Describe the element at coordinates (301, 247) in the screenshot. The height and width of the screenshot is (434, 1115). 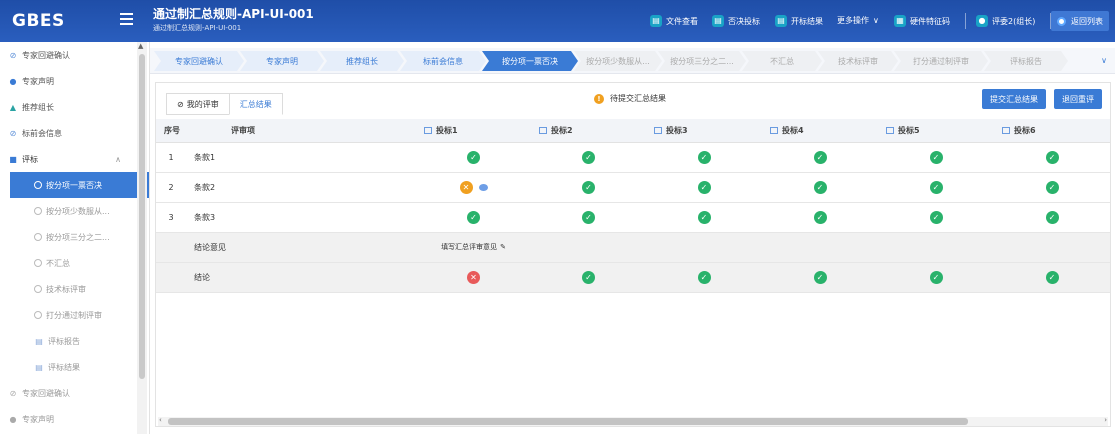
I see `opinion-label: 结论意见` at that location.